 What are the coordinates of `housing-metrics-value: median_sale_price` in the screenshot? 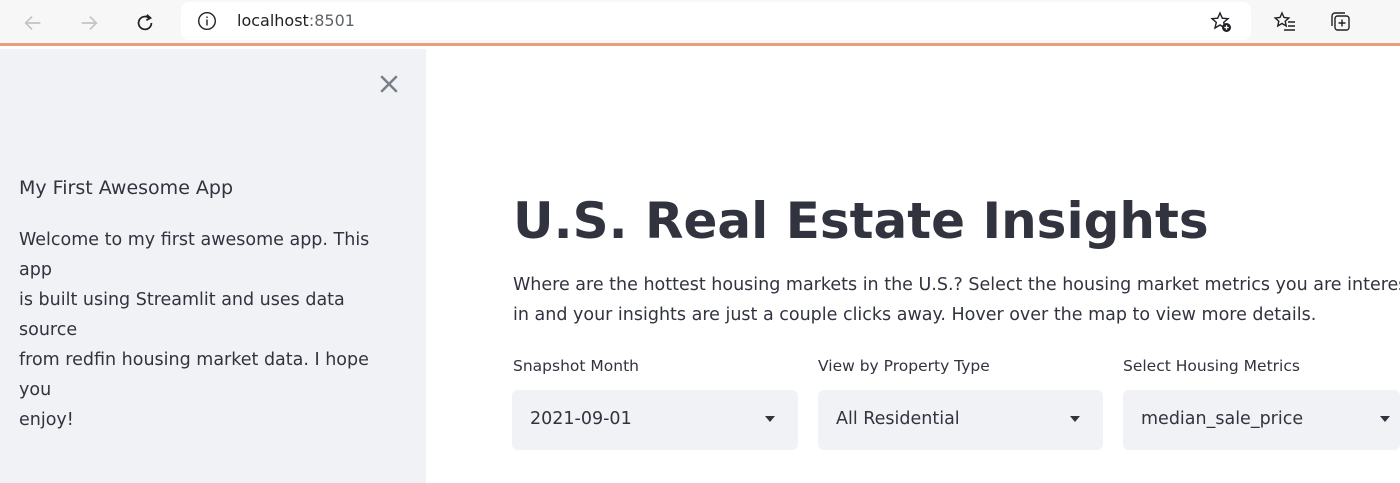 It's located at (1222, 419).